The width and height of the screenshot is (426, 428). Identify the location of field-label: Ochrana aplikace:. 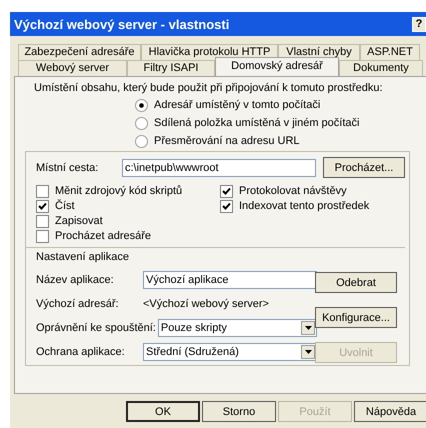
(81, 352).